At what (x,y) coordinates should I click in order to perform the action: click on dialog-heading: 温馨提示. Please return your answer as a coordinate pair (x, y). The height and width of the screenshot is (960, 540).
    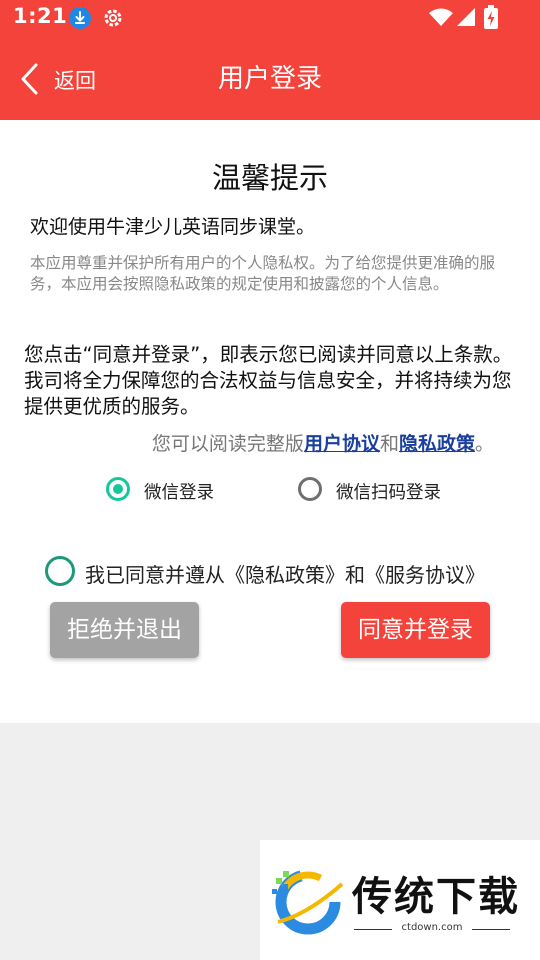
    Looking at the image, I should click on (269, 178).